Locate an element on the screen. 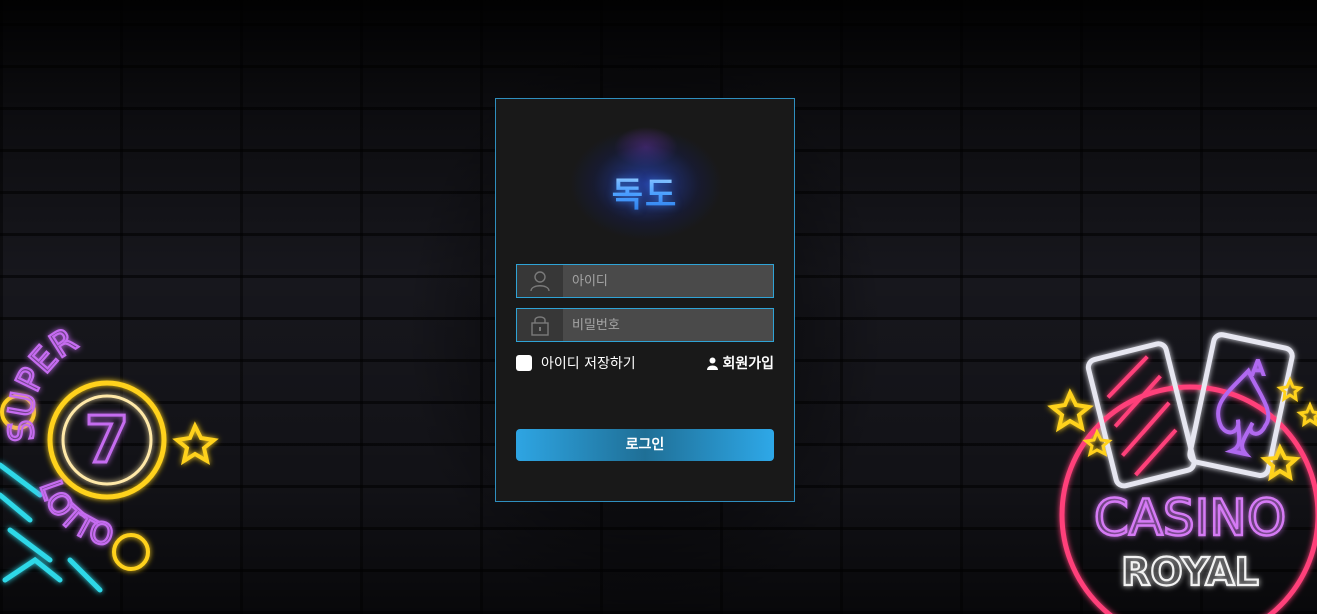 The width and height of the screenshot is (1317, 614). person-icon is located at coordinates (713, 363).